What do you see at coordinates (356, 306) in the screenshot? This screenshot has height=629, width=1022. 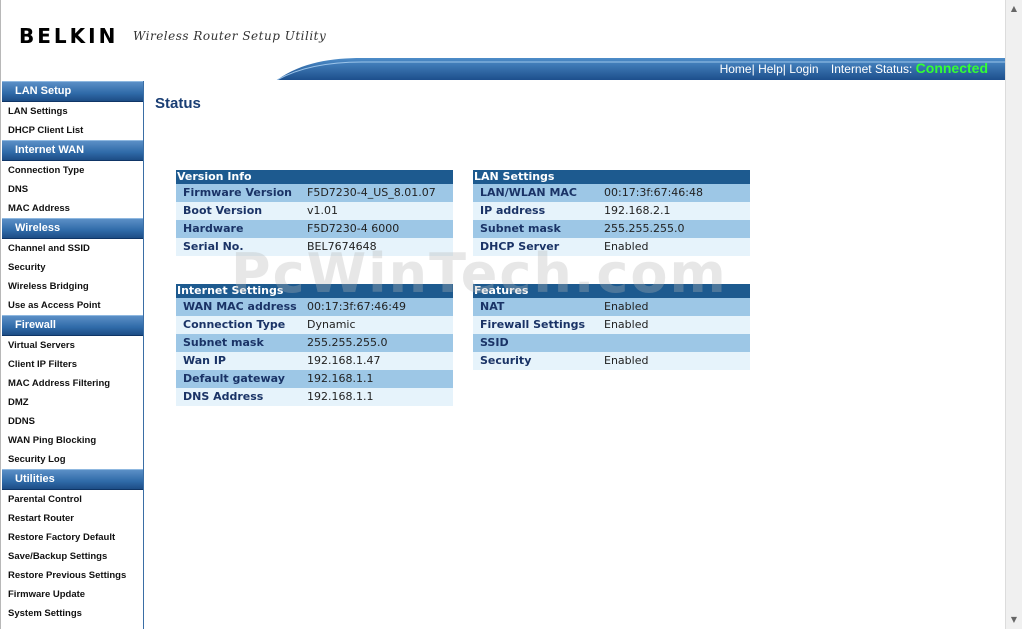 I see `row-value: 00:17:3f:67:46:49` at bounding box center [356, 306].